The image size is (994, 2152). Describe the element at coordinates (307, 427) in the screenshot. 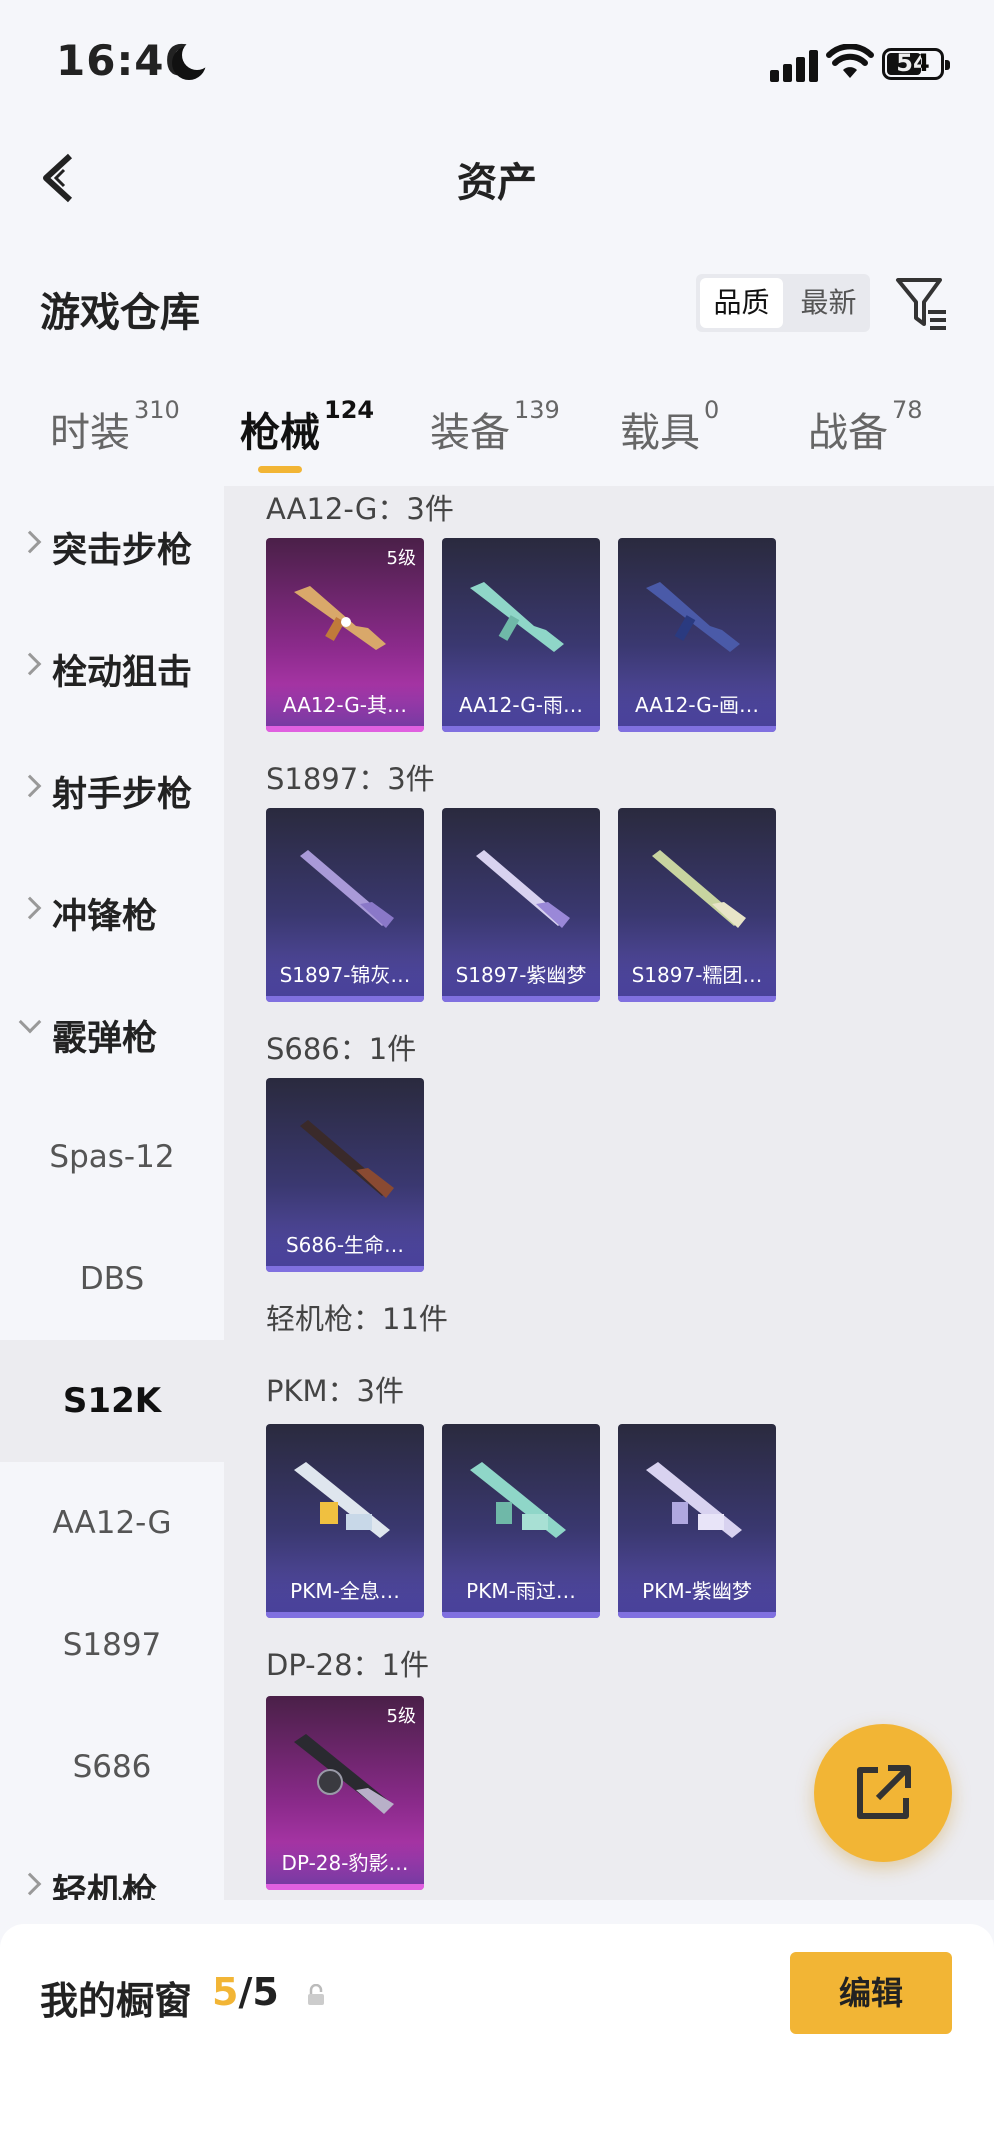

I see `tab-firearms: 枪械 124` at that location.